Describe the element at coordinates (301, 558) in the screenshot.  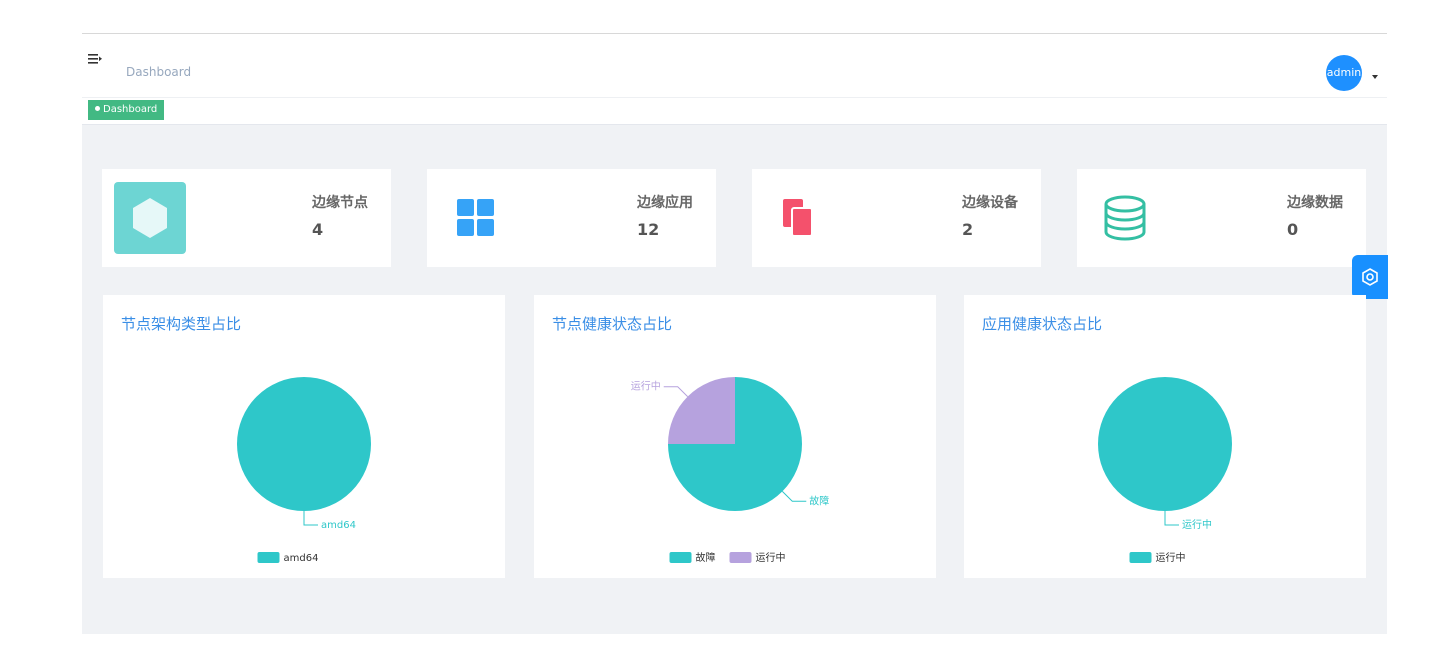
I see `legend-label: amd64` at that location.